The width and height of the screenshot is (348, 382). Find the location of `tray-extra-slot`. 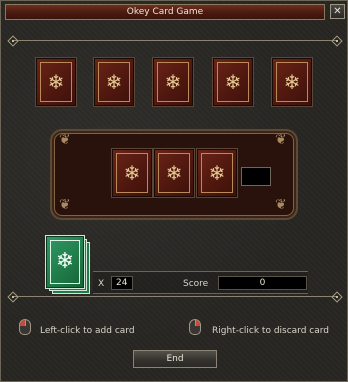

tray-extra-slot is located at coordinates (256, 176).